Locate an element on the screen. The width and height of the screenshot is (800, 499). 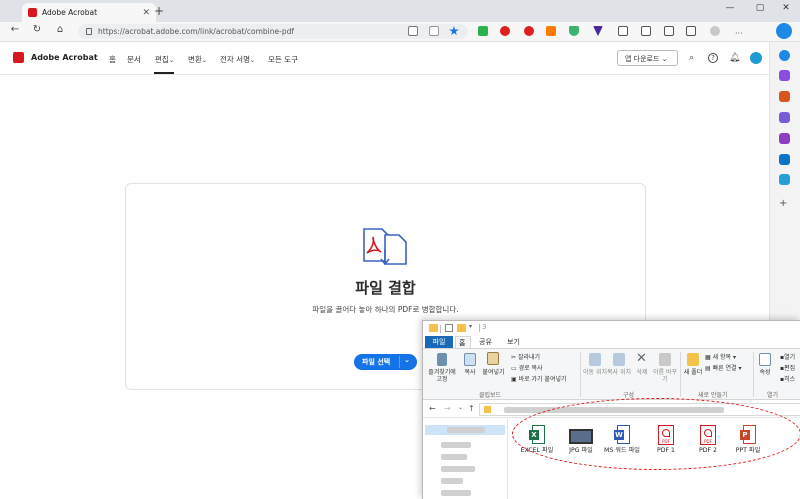
read-aloud-icon is located at coordinates (413, 31).